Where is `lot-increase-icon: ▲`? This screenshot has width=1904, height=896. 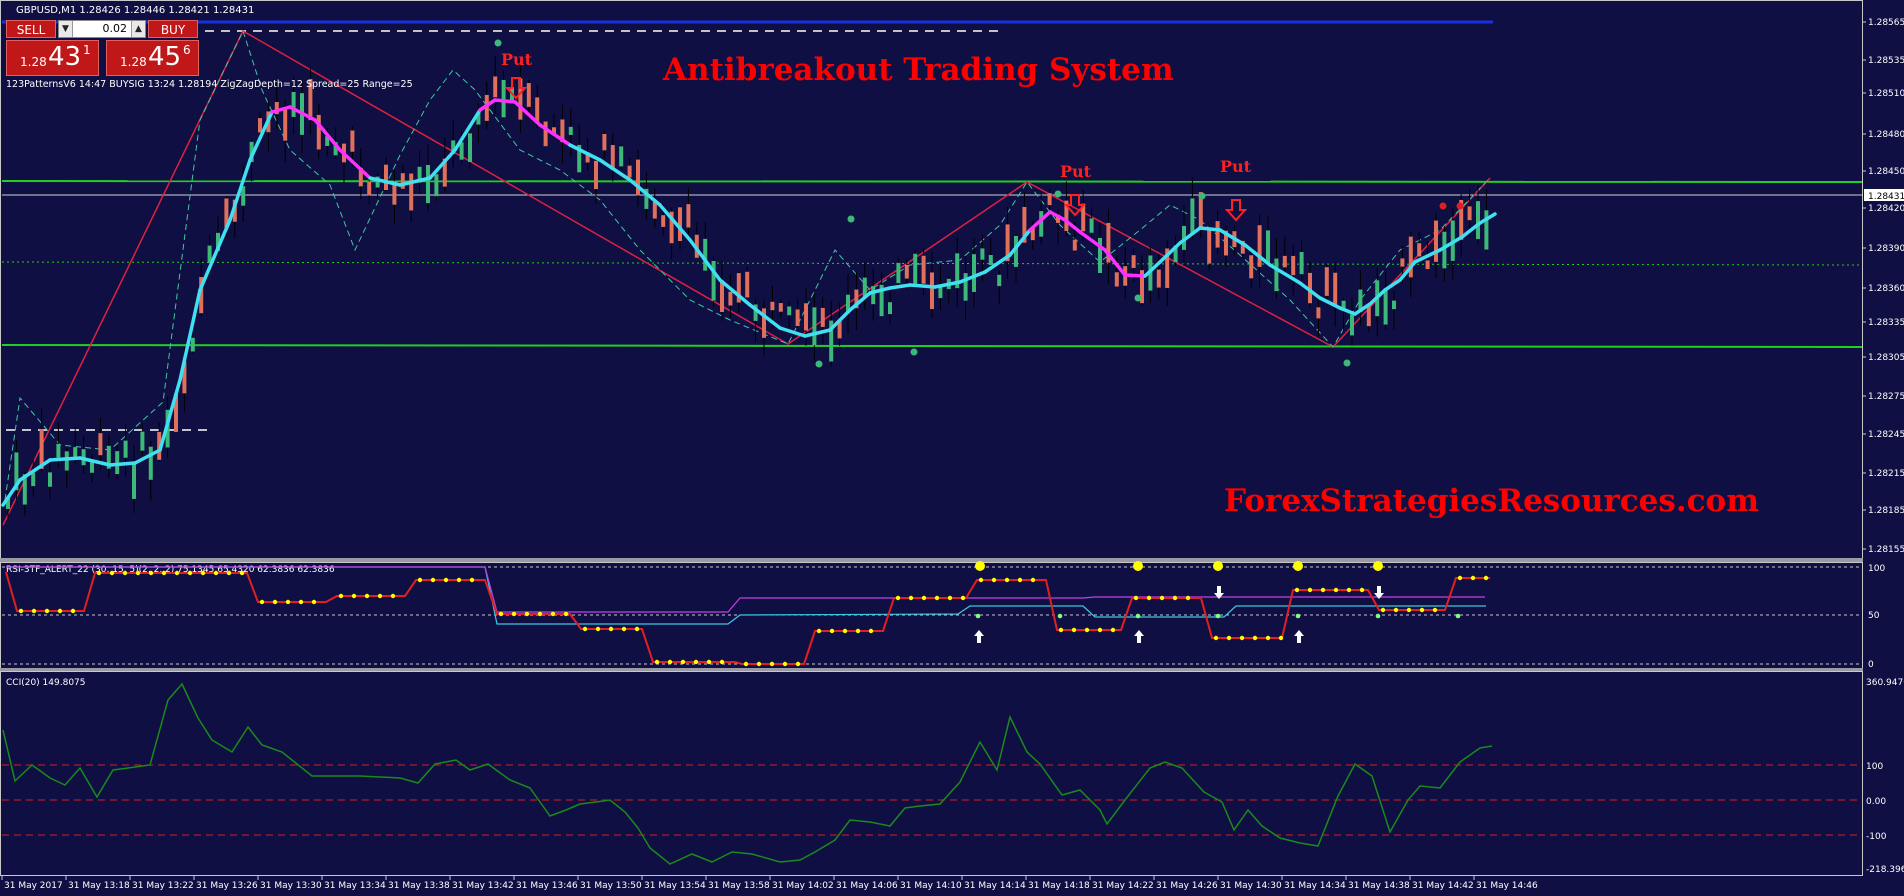
lot-increase-icon: ▲ is located at coordinates (138, 29).